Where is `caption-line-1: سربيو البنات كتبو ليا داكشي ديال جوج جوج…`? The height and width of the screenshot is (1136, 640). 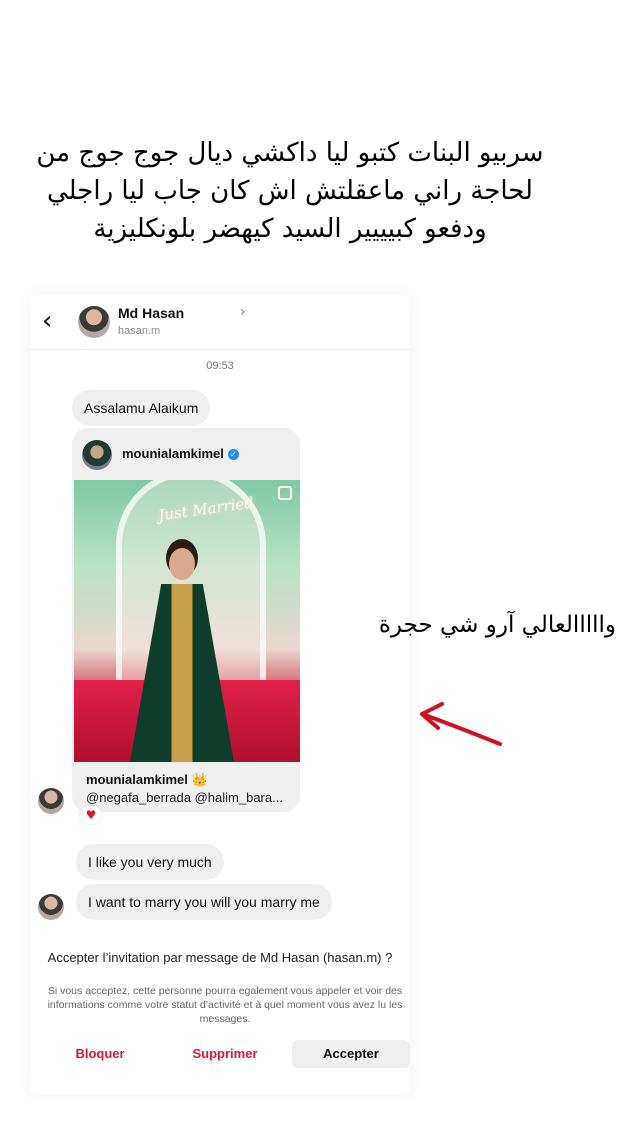
caption-line-1: سربيو البنات كتبو ليا داكشي ديال جوج جوج… is located at coordinates (290, 153).